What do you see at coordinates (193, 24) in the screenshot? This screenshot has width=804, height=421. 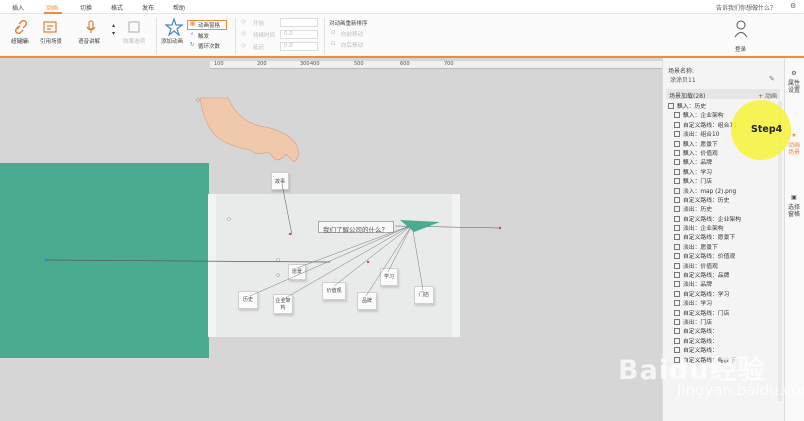 I see `animation-pane-icon: ▦` at bounding box center [193, 24].